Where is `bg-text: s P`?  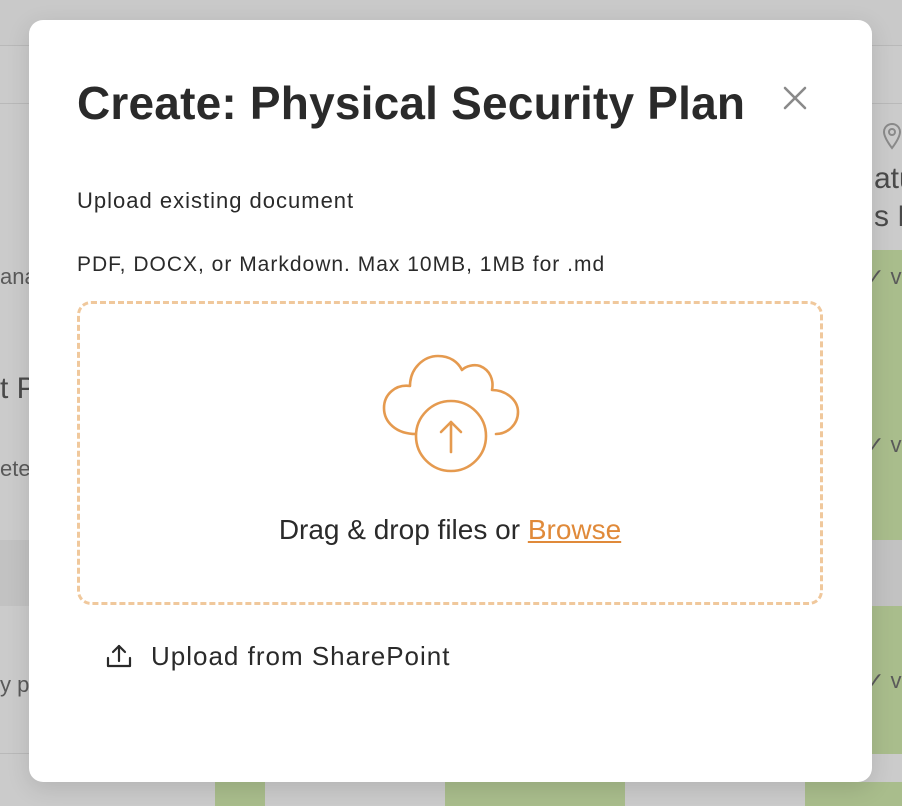 bg-text: s P is located at coordinates (888, 216).